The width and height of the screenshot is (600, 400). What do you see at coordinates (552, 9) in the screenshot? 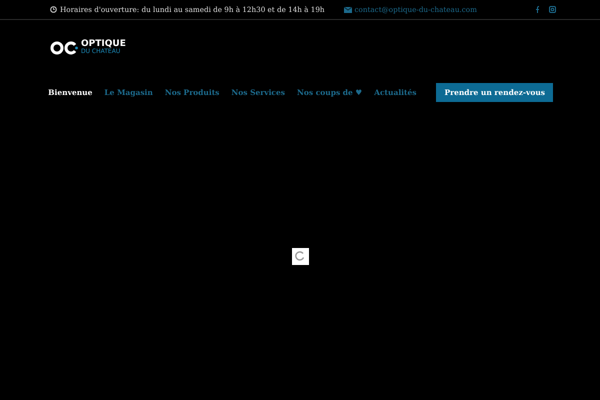
I see `instagram-icon` at bounding box center [552, 9].